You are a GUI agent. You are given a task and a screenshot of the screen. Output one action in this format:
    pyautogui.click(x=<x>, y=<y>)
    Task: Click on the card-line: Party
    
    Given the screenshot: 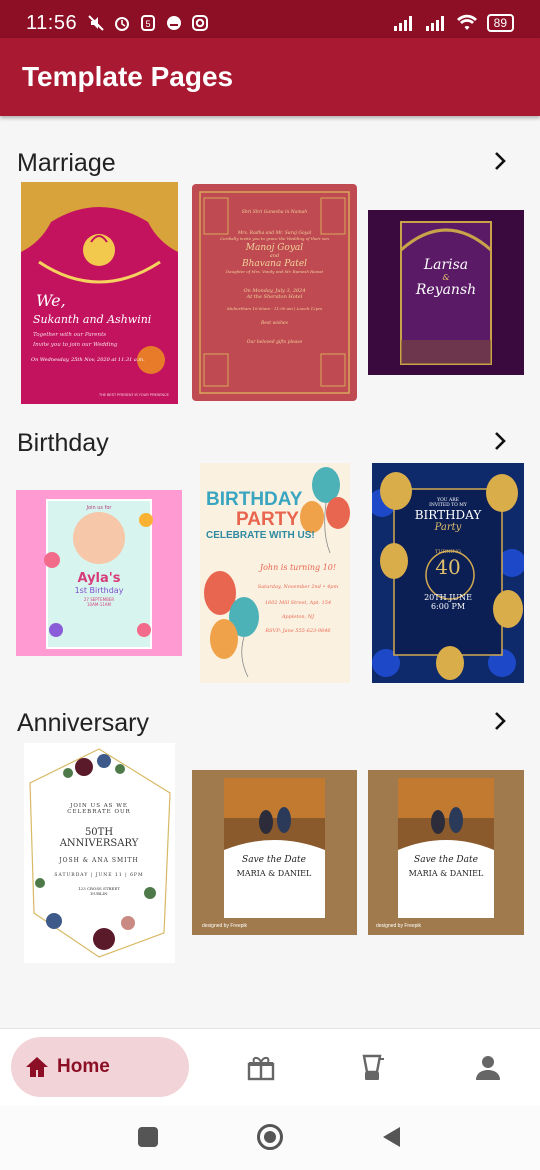 What is the action you would take?
    pyautogui.click(x=448, y=527)
    